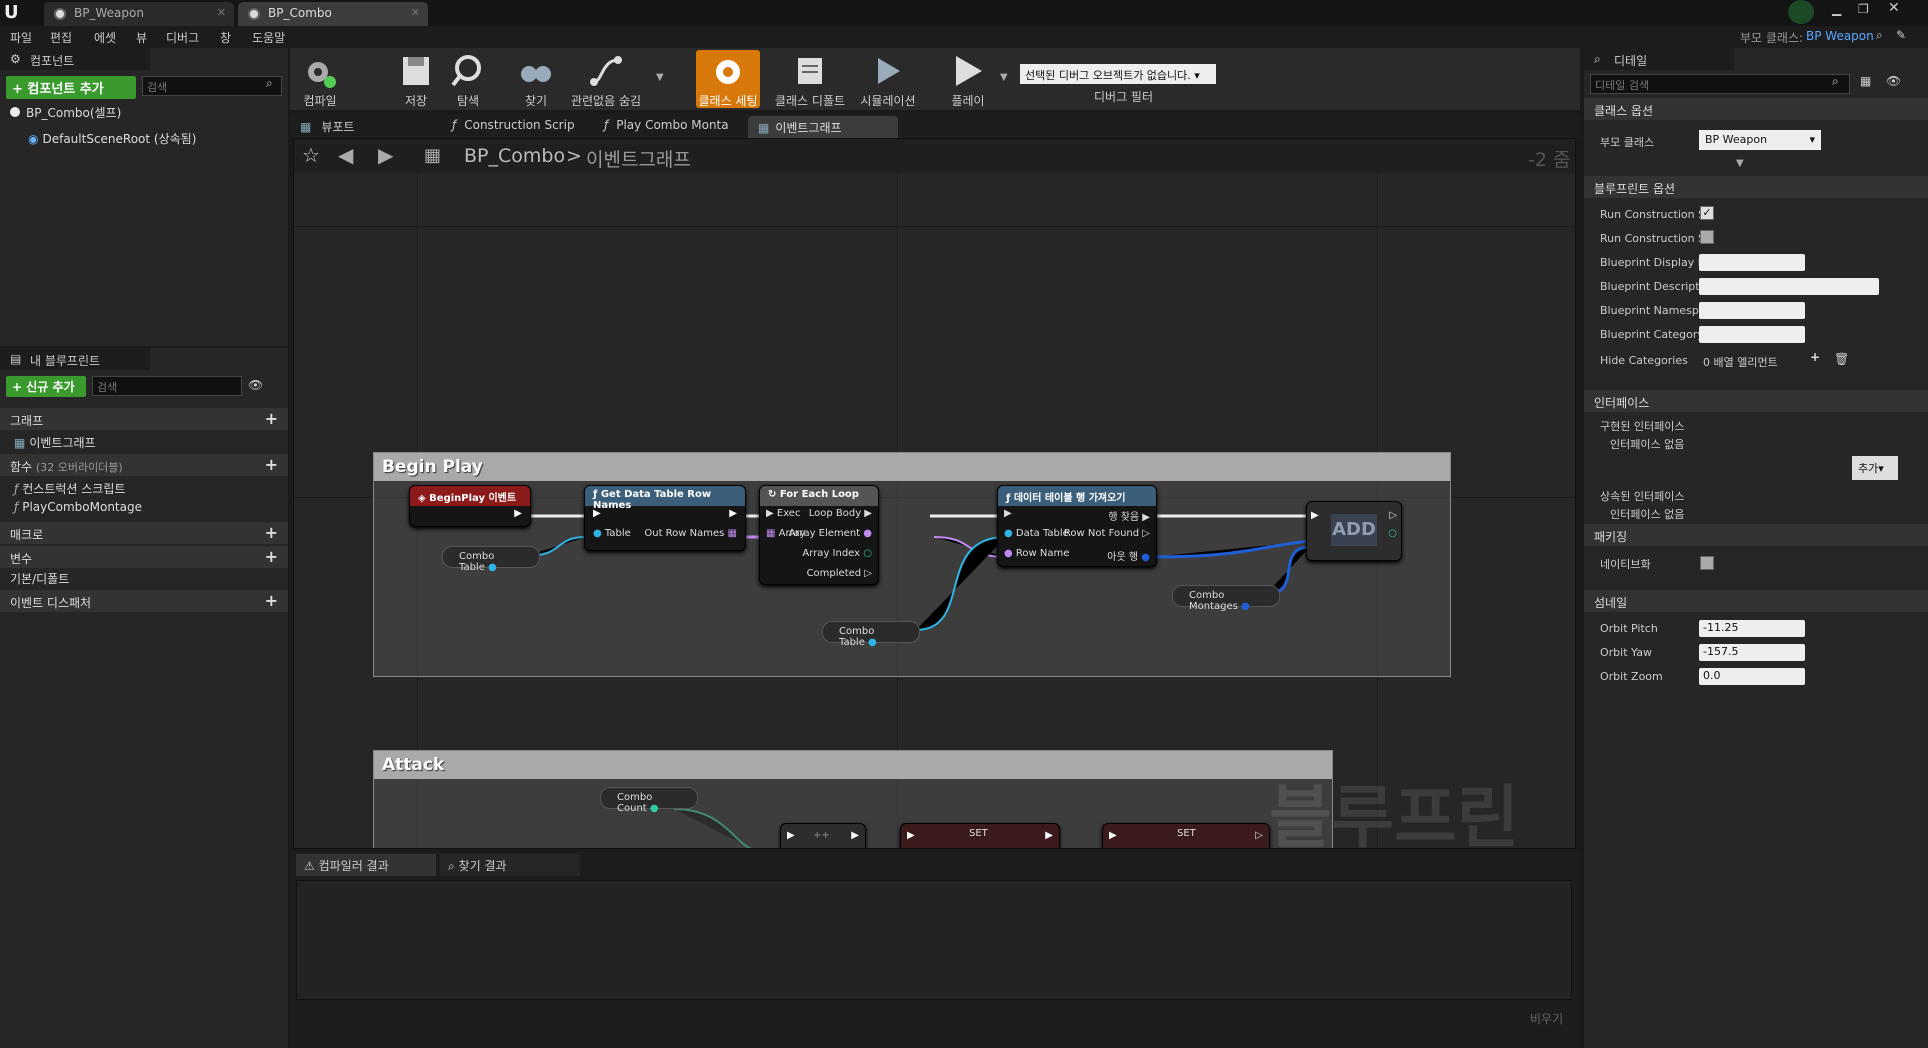  I want to click on compile-button: 컴파일, so click(320, 79).